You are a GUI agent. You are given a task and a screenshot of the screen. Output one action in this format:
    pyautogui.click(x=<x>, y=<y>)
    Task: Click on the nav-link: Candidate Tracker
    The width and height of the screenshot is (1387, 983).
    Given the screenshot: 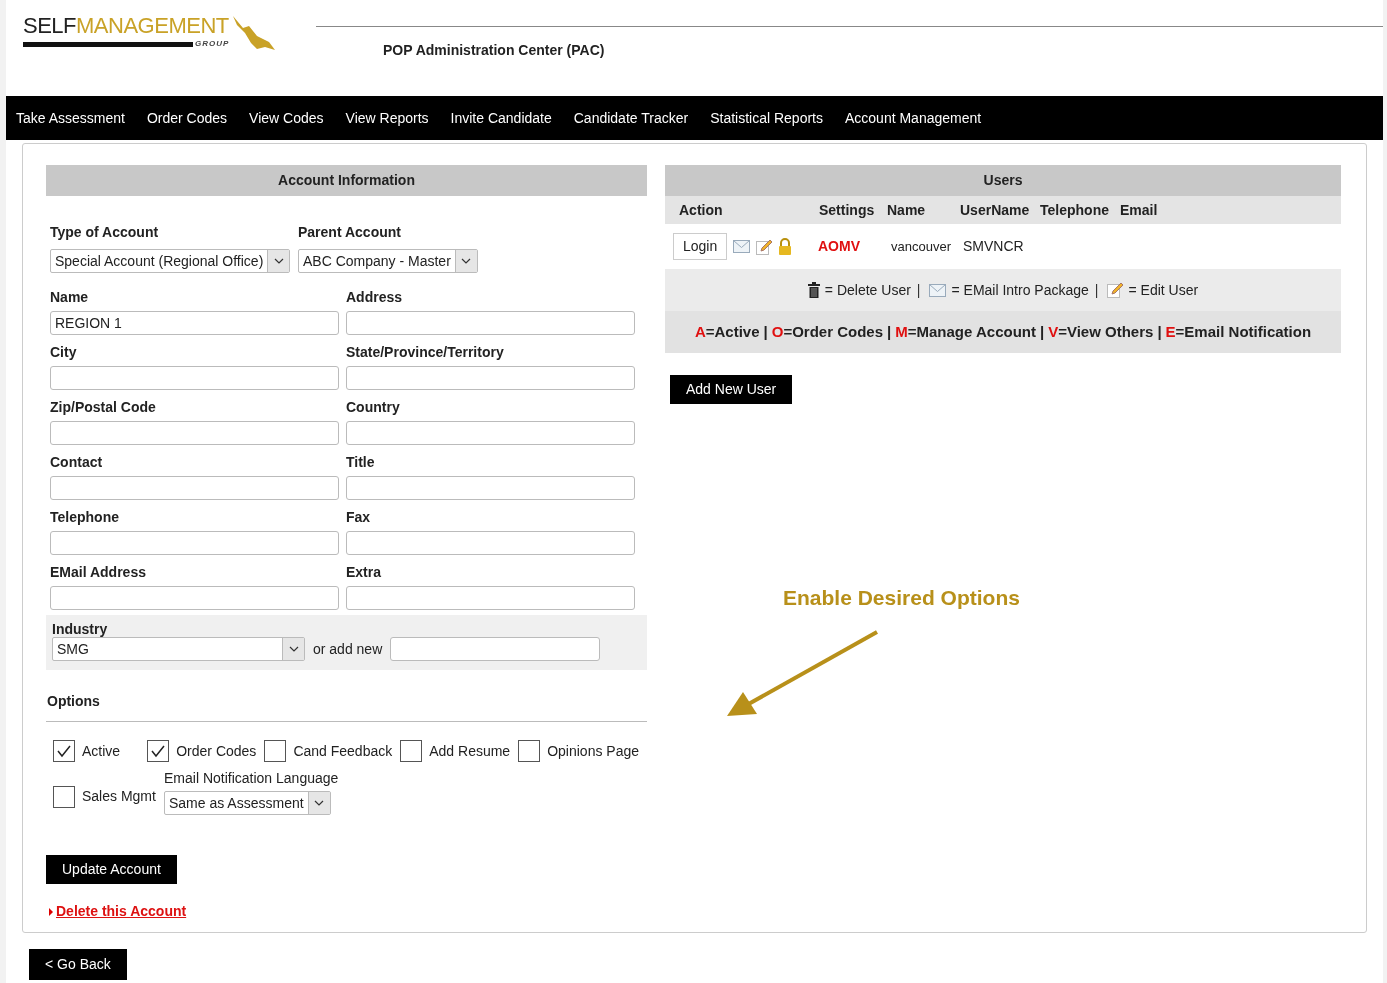 What is the action you would take?
    pyautogui.click(x=631, y=118)
    